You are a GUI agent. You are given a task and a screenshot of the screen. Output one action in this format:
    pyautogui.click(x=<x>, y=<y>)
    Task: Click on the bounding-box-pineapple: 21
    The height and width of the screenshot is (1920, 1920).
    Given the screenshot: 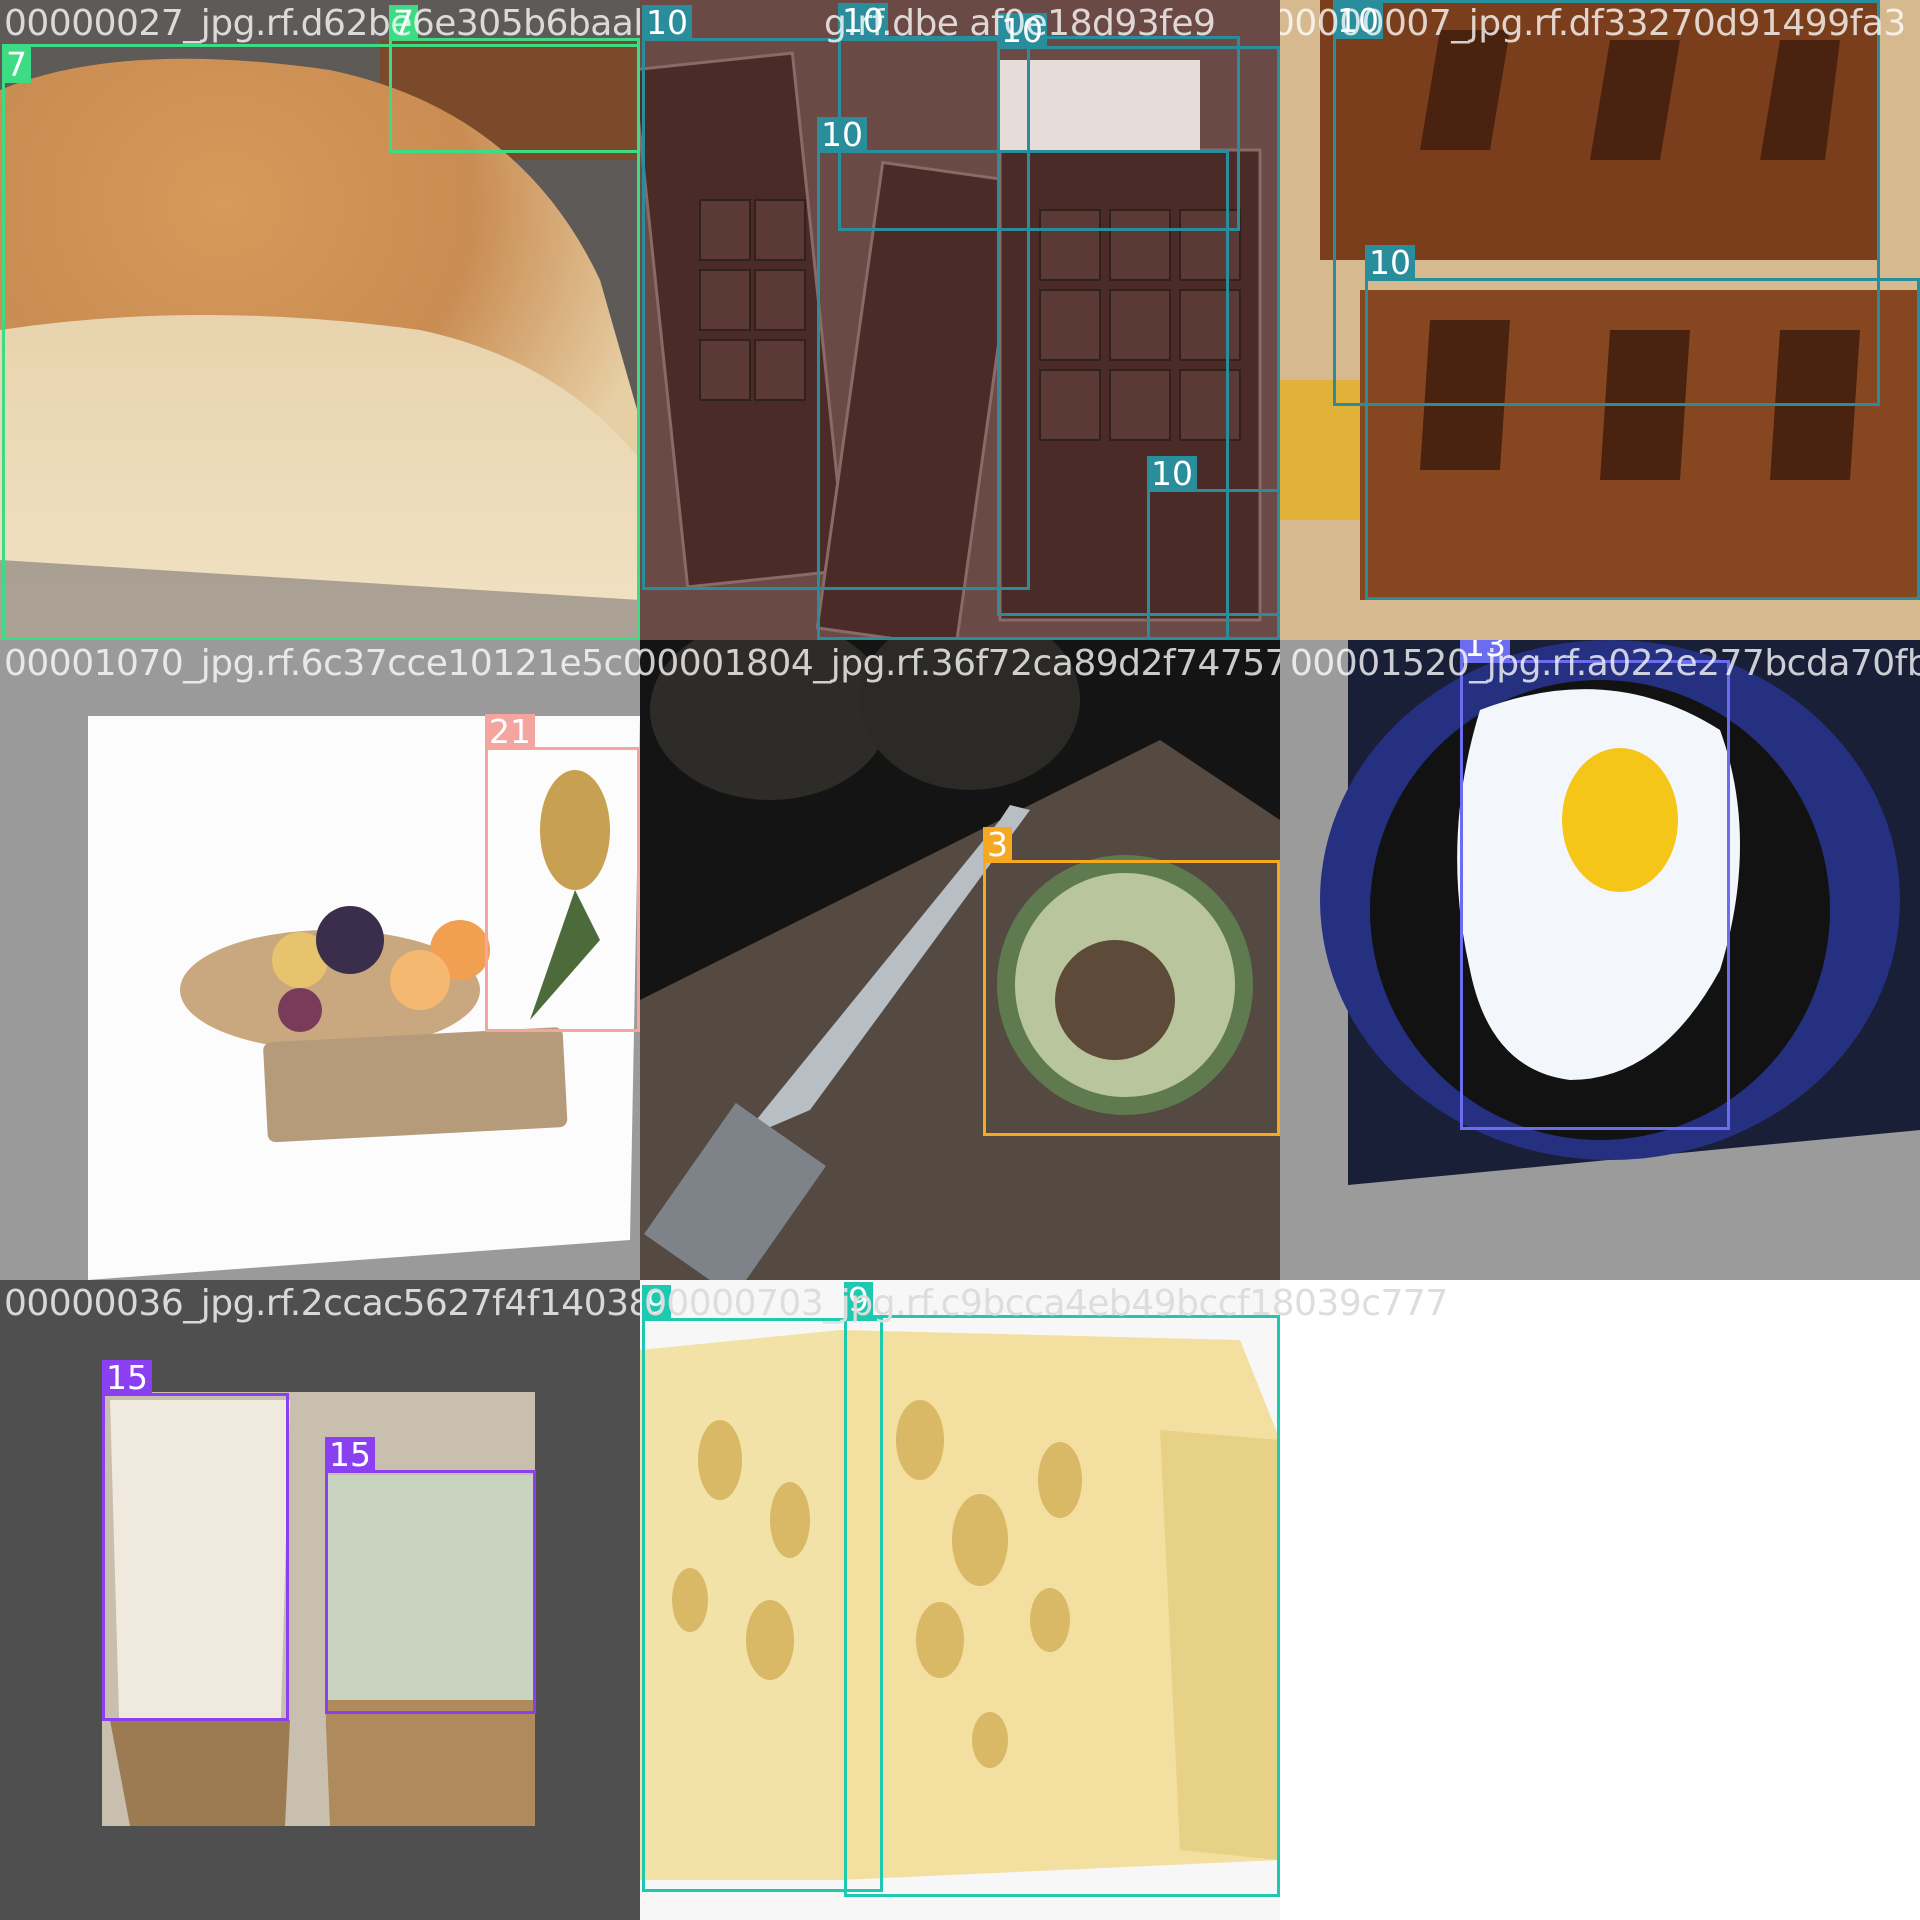 What is the action you would take?
    pyautogui.click(x=562, y=873)
    